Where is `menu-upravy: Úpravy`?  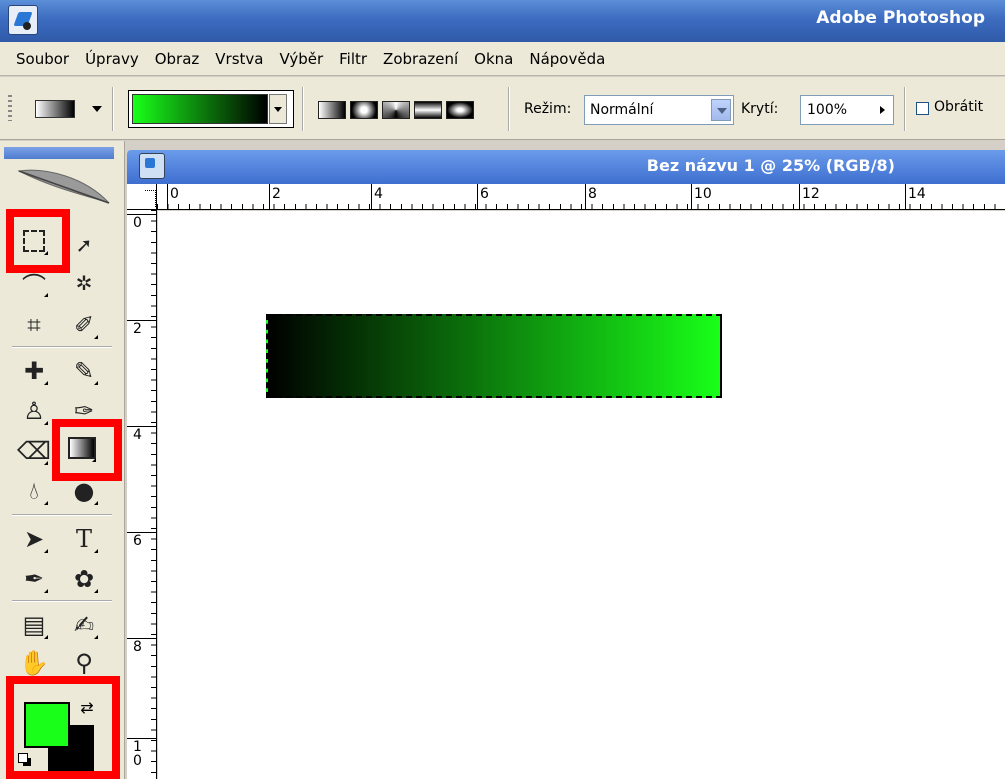 menu-upravy: Úpravy is located at coordinates (112, 59).